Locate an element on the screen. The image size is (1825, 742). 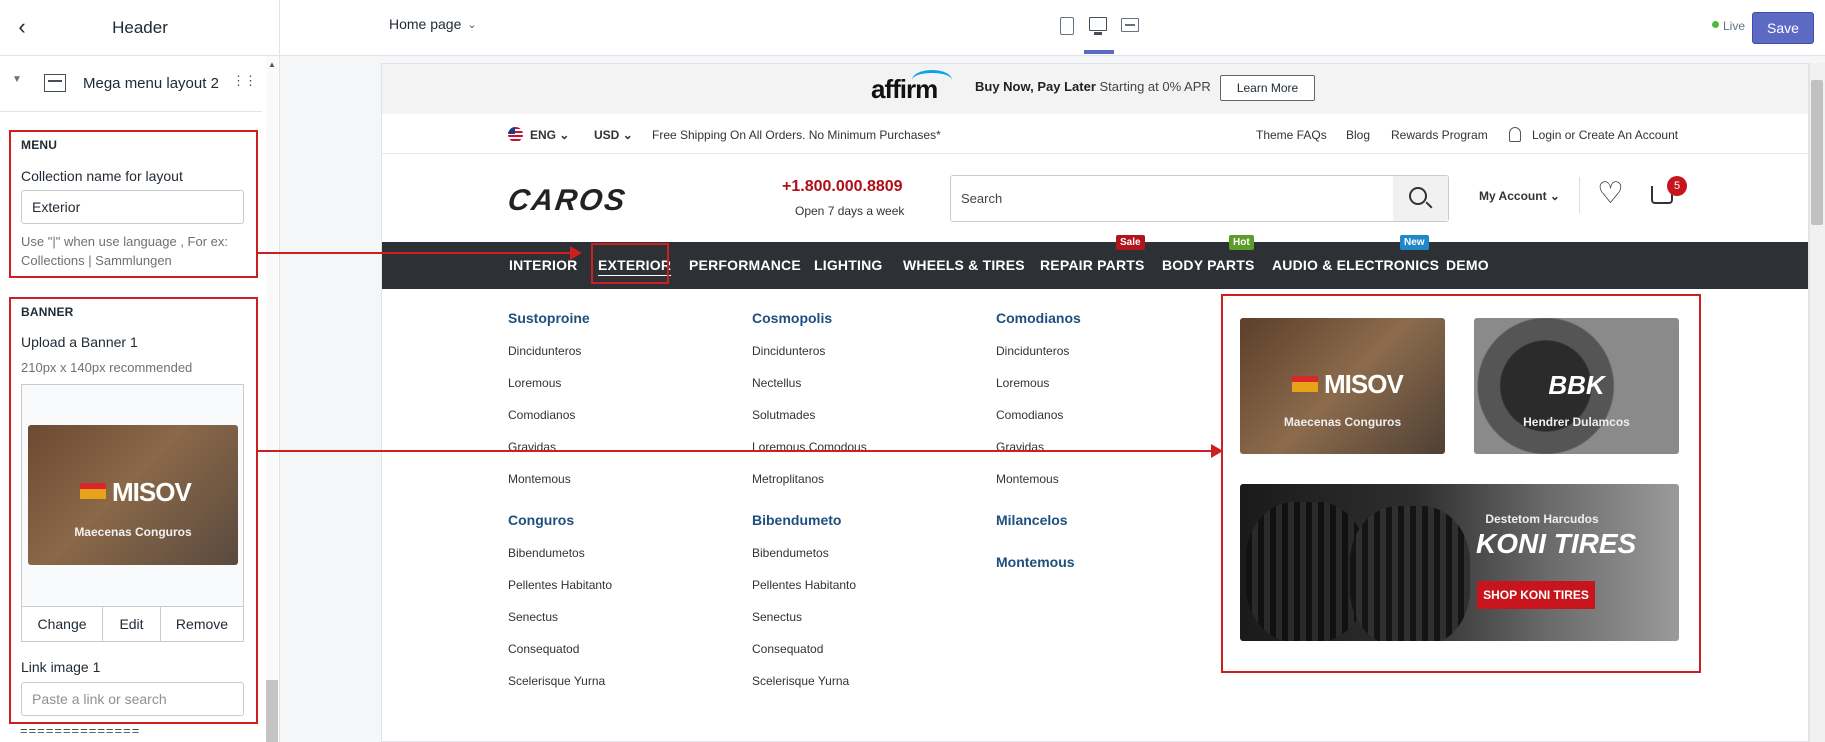
banner-preview-box: MISOV Maecenas Conguros is located at coordinates (132, 495).